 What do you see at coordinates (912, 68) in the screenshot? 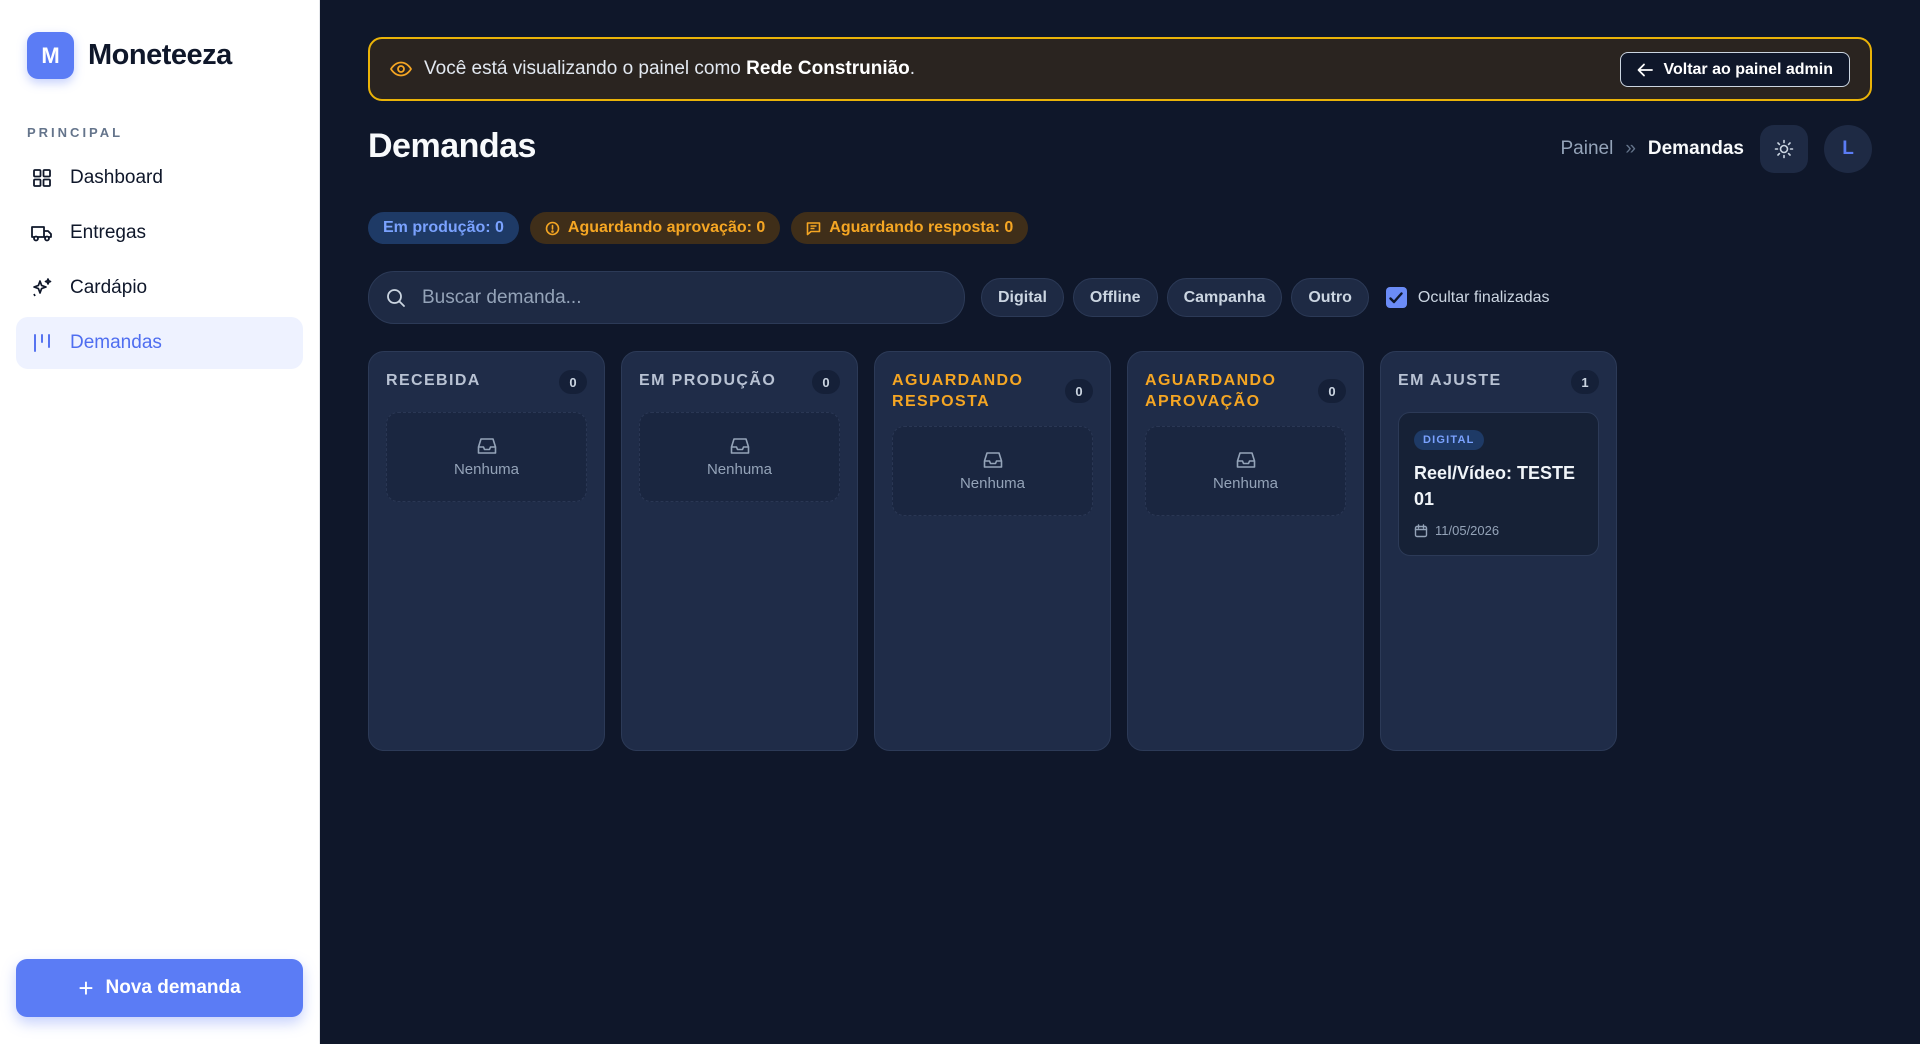
I see `banner-suffix: .` at bounding box center [912, 68].